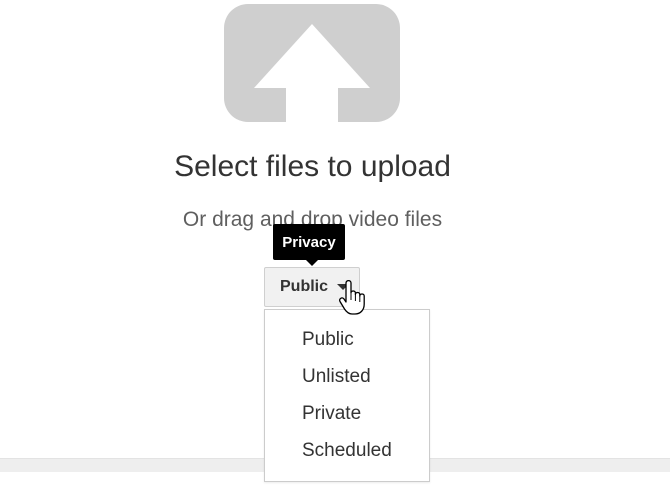 Image resolution: width=670 pixels, height=486 pixels. I want to click on menu-item-public: Public, so click(347, 342).